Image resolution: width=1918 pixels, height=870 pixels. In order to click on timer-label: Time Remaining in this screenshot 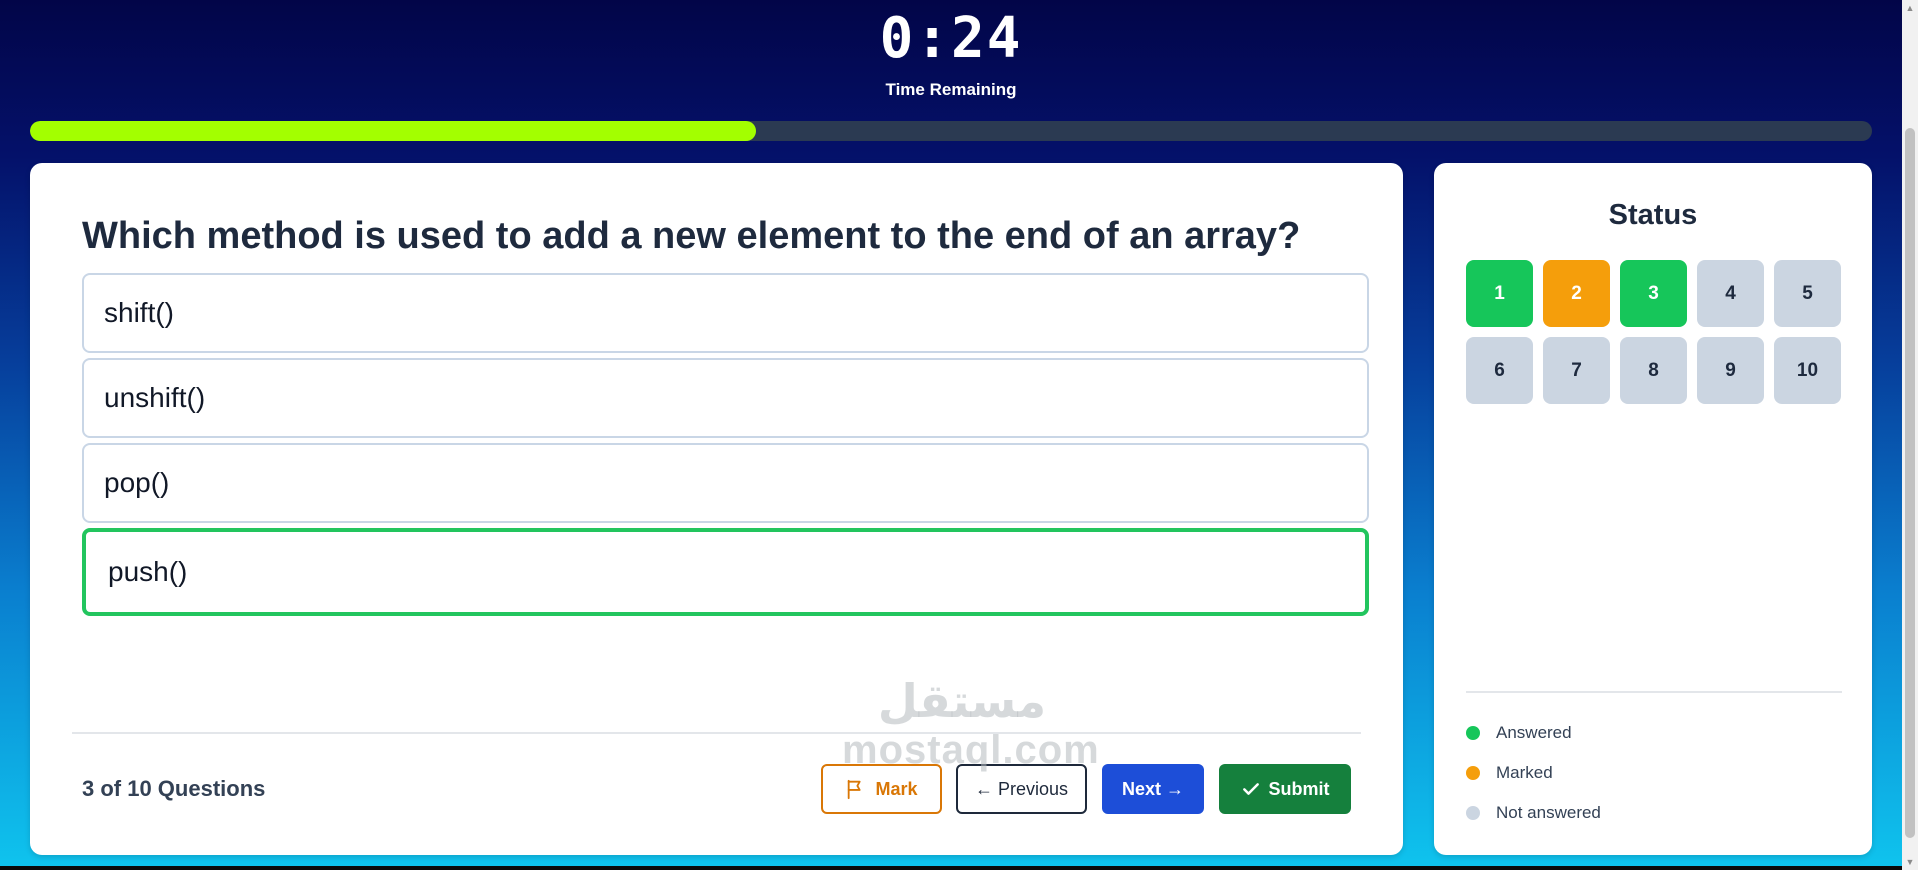, I will do `click(951, 89)`.